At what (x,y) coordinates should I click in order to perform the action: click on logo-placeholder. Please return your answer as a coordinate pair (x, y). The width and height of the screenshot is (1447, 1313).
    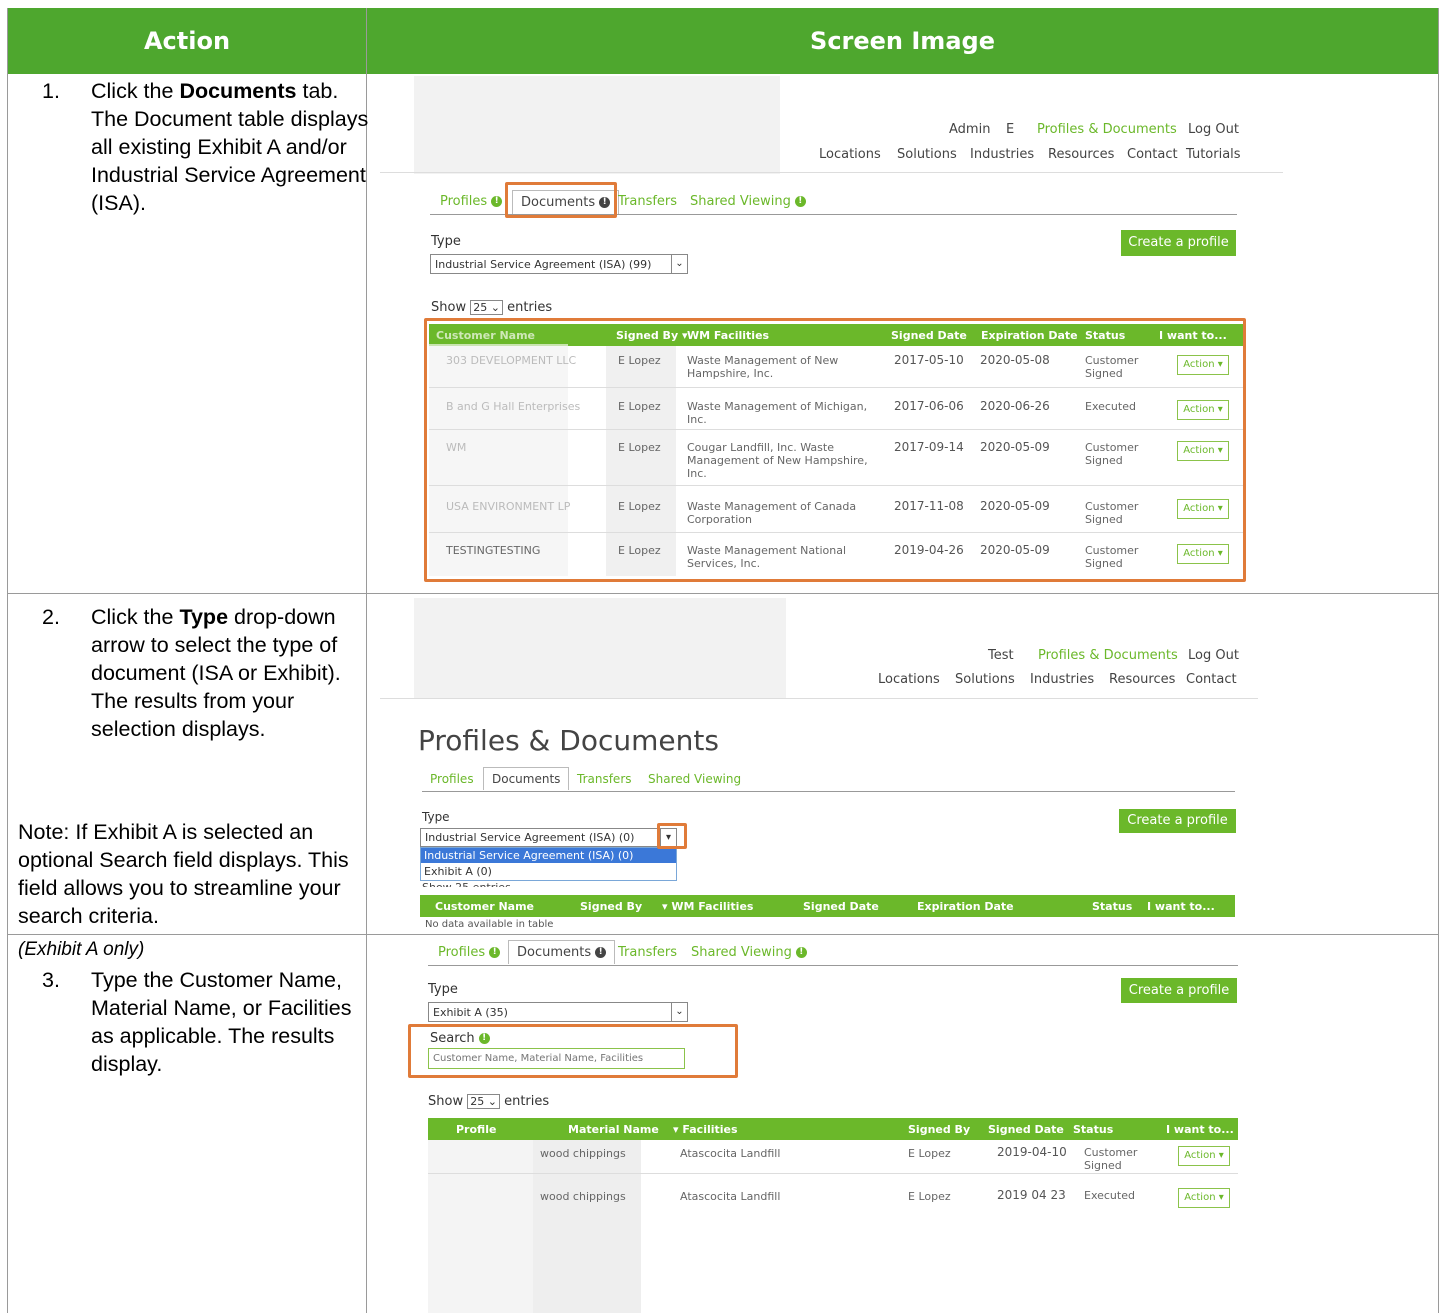
    Looking at the image, I should click on (600, 648).